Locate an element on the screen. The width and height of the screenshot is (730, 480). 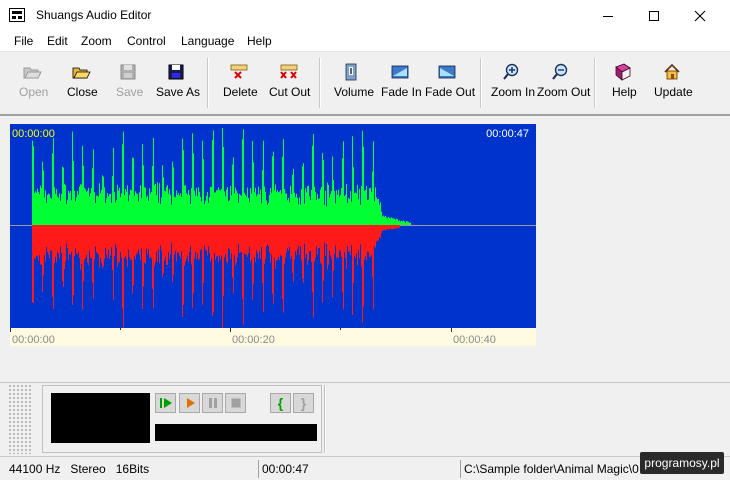
mark-end-icon: } is located at coordinates (303, 403).